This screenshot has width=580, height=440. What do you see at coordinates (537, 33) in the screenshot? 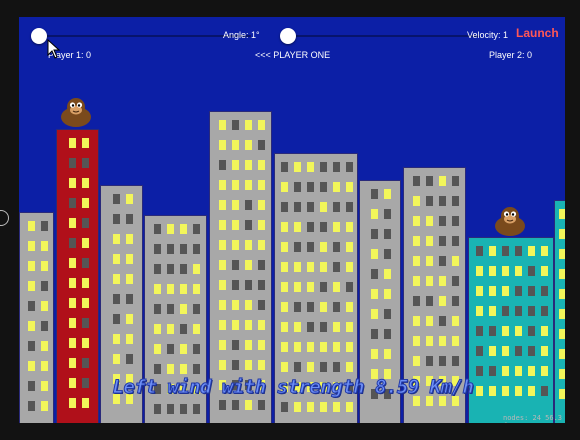
I see `launch-button: Launch` at bounding box center [537, 33].